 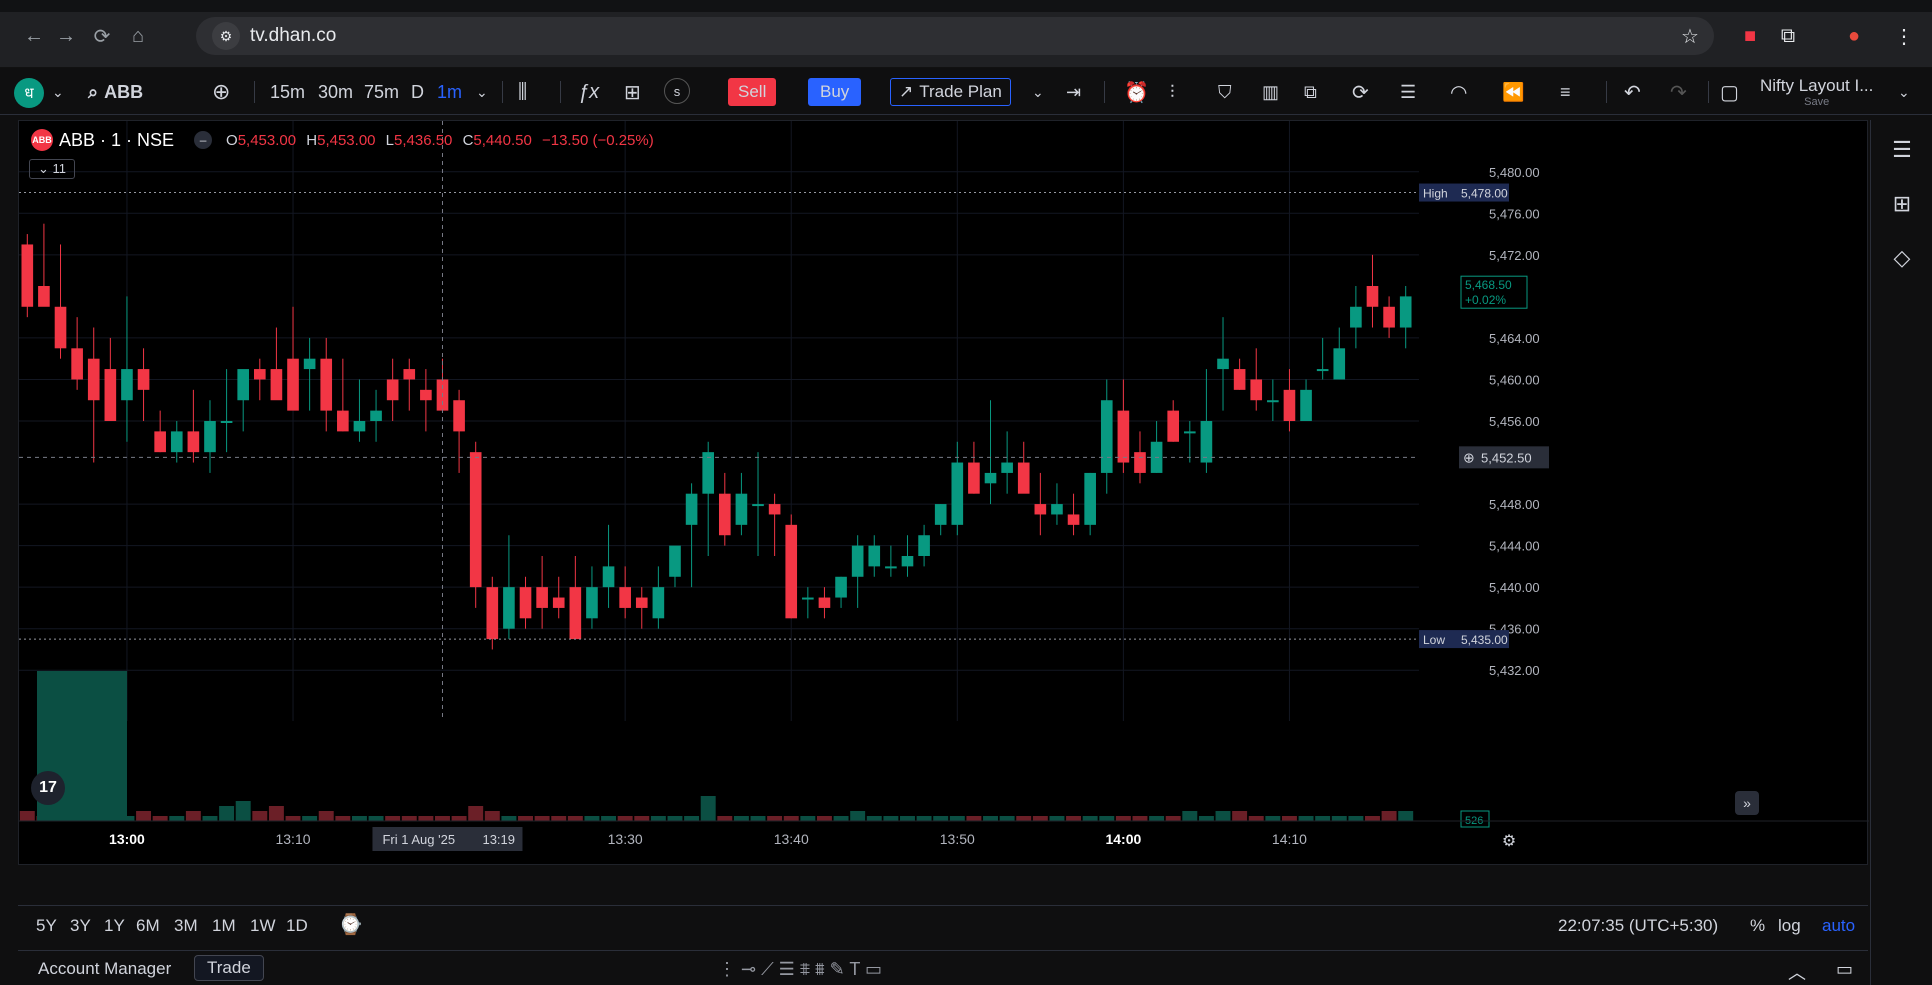 I want to click on maximize-icon: ▭, so click(x=1844, y=969).